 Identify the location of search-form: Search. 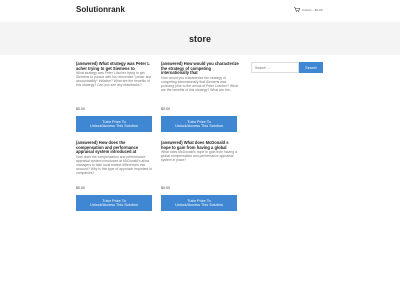
(287, 67).